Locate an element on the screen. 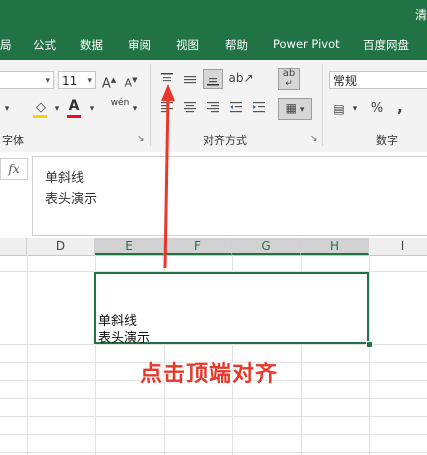  bottom-align-icon is located at coordinates (213, 82).